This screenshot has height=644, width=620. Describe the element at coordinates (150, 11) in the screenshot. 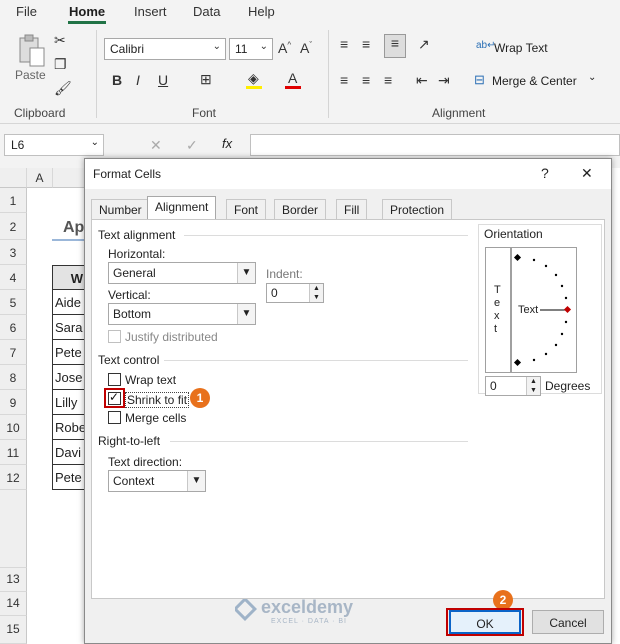

I see `menu-insert: Insert` at that location.